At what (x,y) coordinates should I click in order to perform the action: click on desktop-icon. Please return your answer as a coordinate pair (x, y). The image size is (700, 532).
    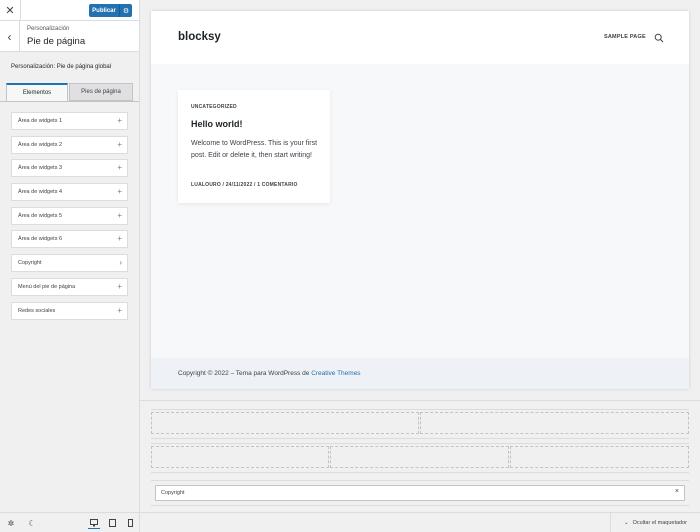
    Looking at the image, I should click on (94, 523).